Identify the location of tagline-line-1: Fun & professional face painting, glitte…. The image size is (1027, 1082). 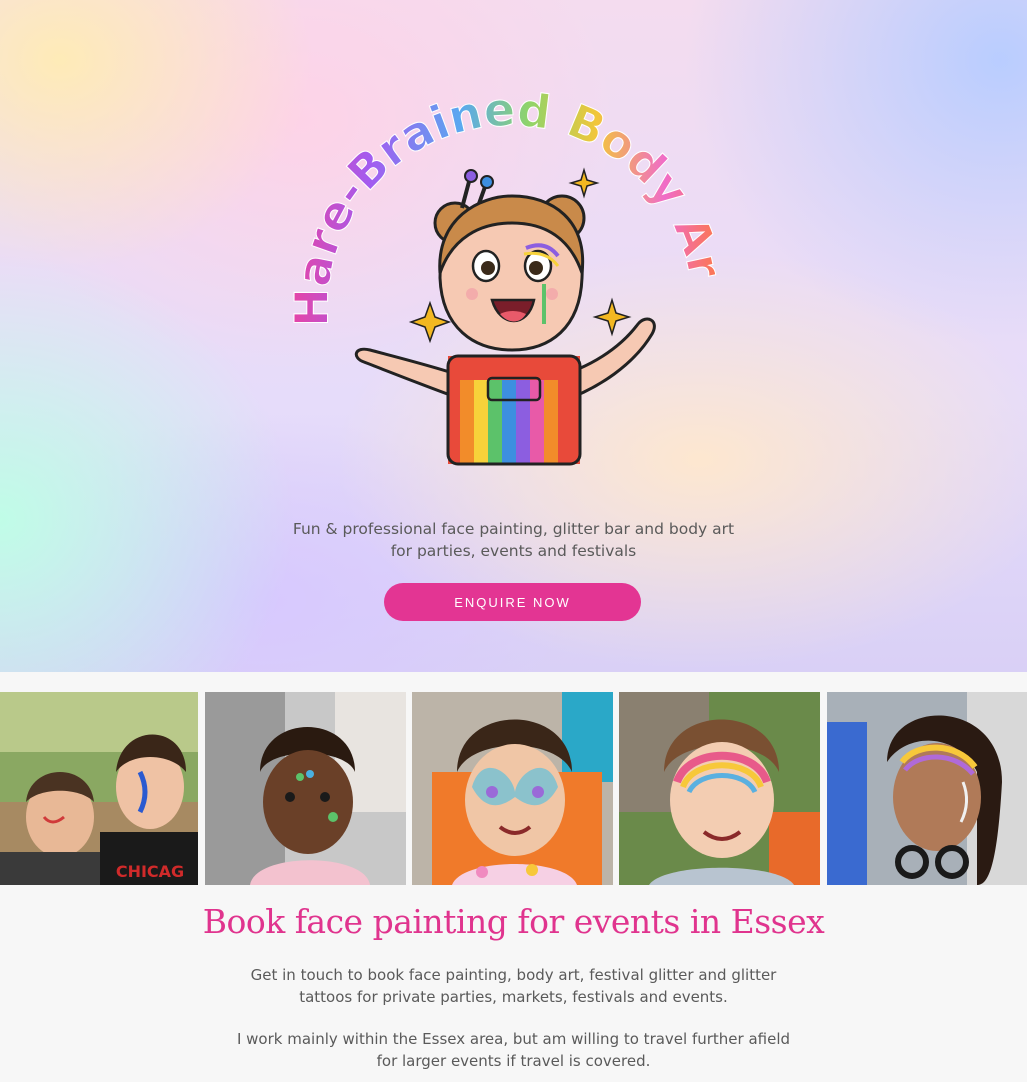
(513, 529).